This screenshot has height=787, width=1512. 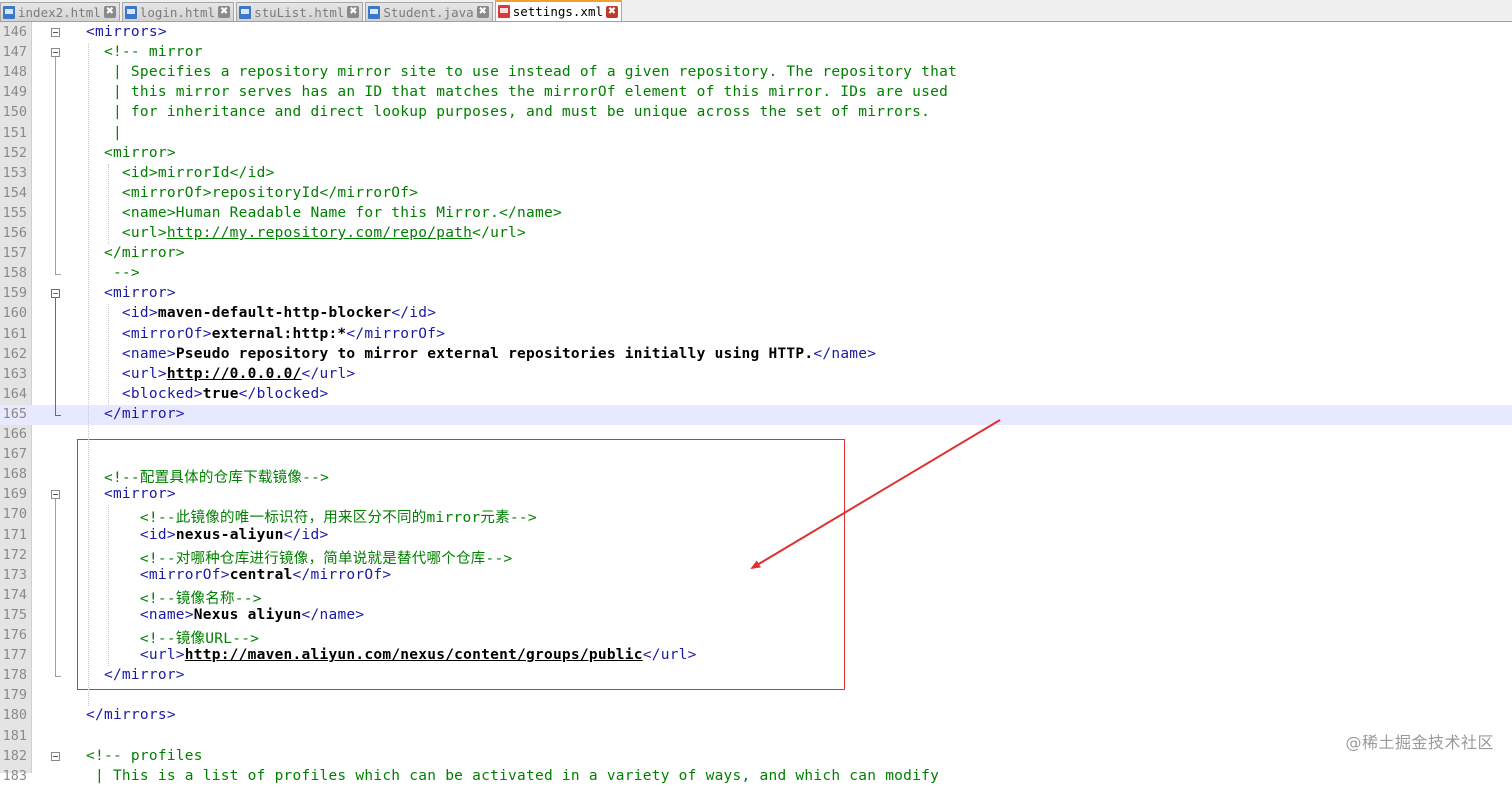 I want to click on tab-stulist-html: stuList.html ✖, so click(x=300, y=11).